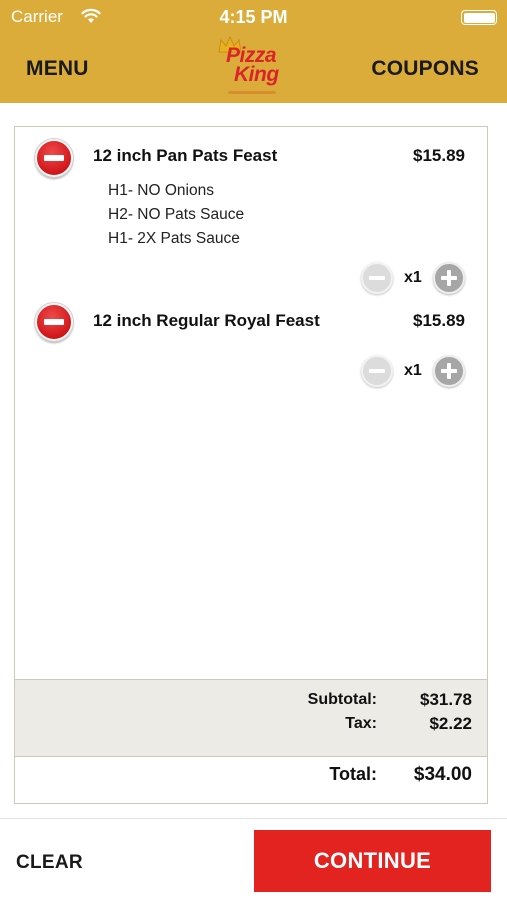 The height and width of the screenshot is (900, 507). What do you see at coordinates (372, 861) in the screenshot?
I see `continue-button: CONTINUE` at bounding box center [372, 861].